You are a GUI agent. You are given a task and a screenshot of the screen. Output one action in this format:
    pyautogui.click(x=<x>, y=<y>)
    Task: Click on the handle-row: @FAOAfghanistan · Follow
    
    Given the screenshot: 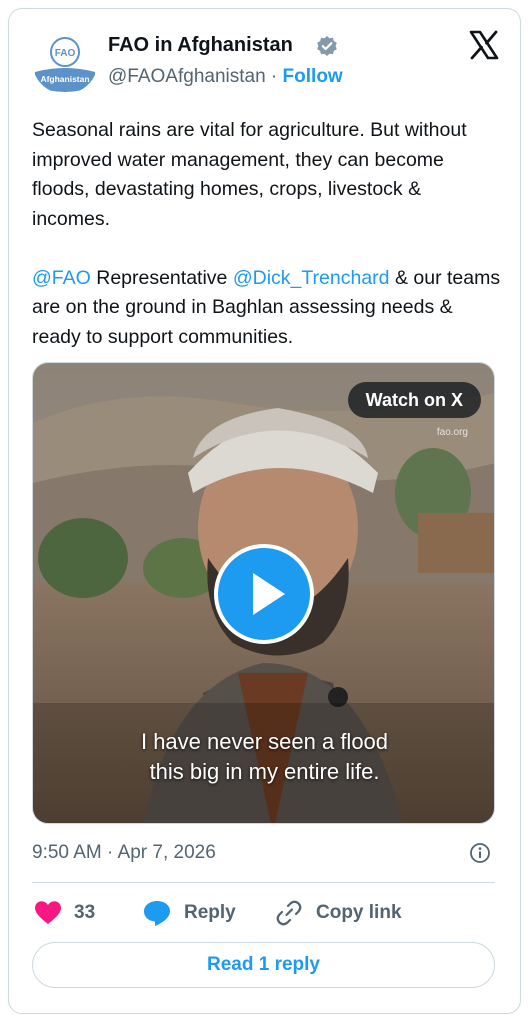 What is the action you would take?
    pyautogui.click(x=225, y=77)
    